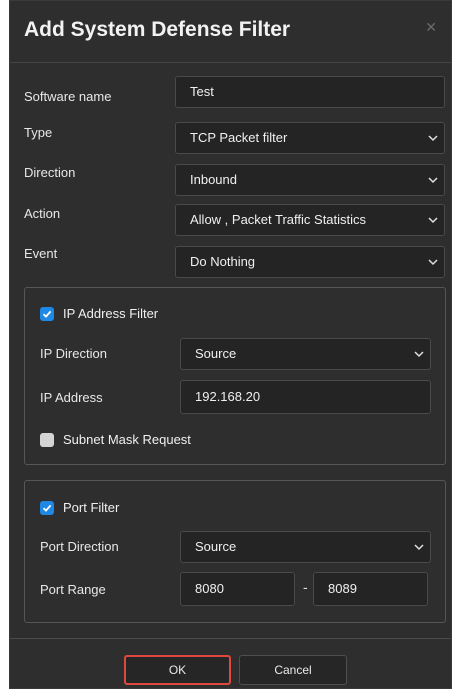 This screenshot has height=689, width=452. Describe the element at coordinates (305, 354) in the screenshot. I see `ip-direction-select: Source` at that location.